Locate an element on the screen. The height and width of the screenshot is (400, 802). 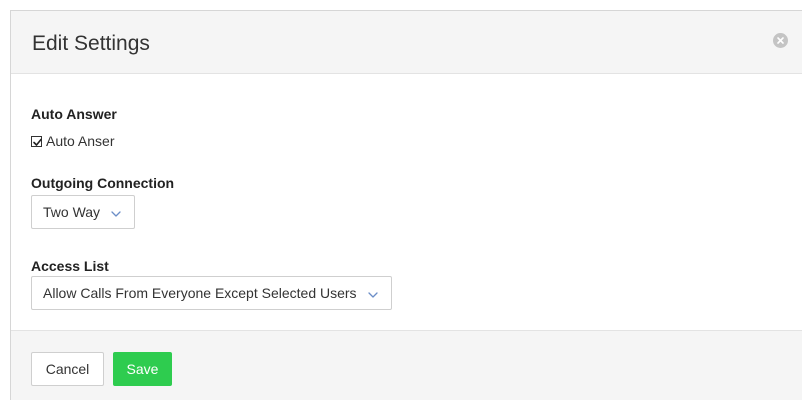
save-button: Save is located at coordinates (142, 369).